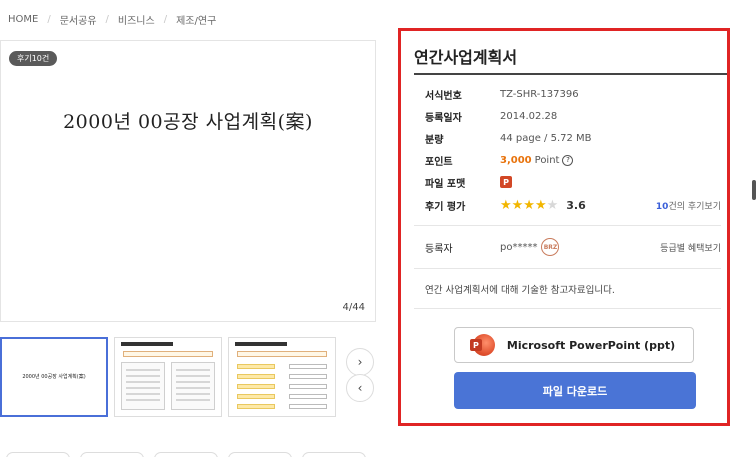  What do you see at coordinates (445, 207) in the screenshot?
I see `info-label: 후기 평가` at bounding box center [445, 207].